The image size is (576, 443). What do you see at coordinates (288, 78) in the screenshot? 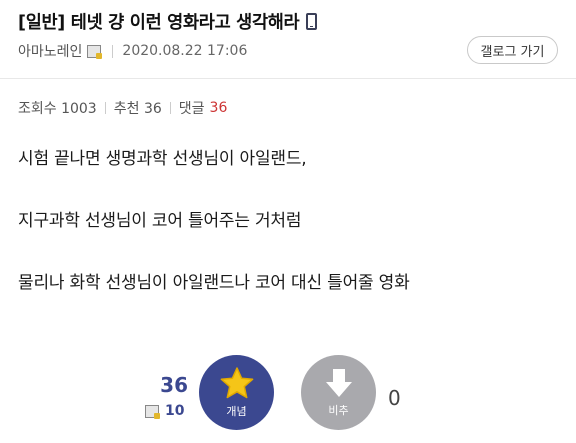
I see `header-divider` at bounding box center [288, 78].